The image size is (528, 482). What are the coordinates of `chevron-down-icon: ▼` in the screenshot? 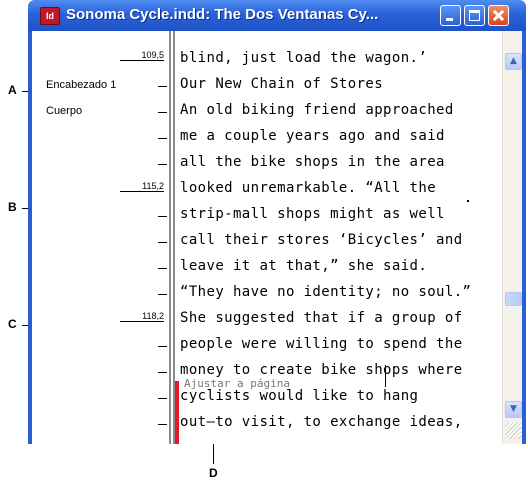 It's located at (513, 409).